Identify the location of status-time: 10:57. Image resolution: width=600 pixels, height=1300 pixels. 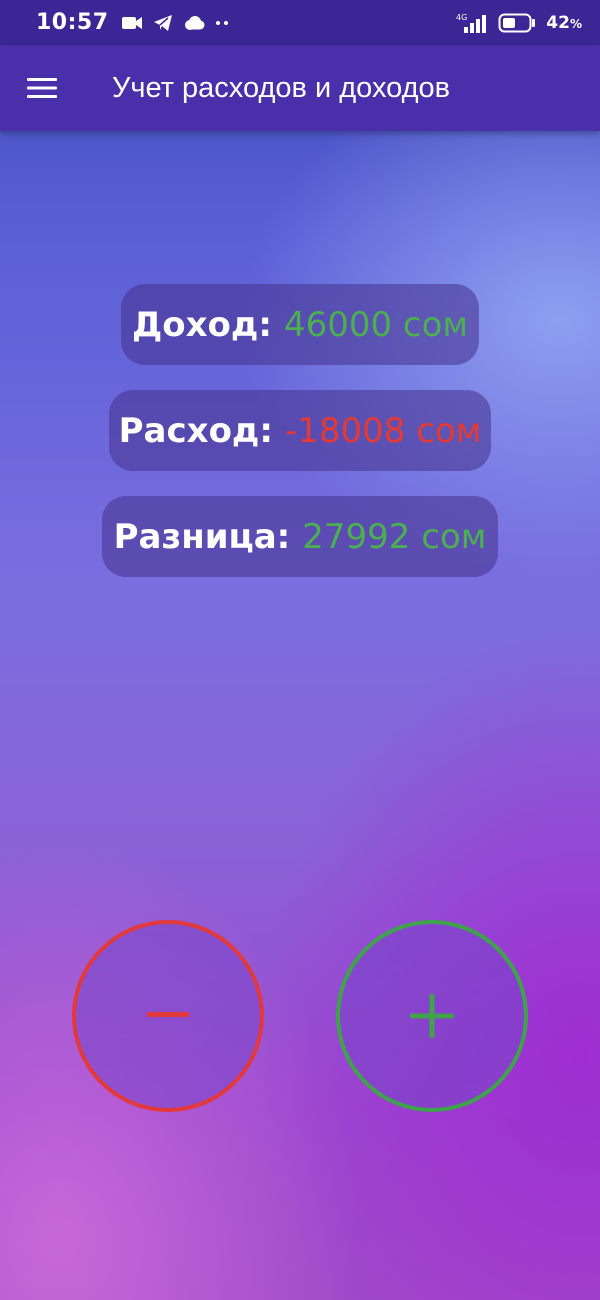
(72, 22).